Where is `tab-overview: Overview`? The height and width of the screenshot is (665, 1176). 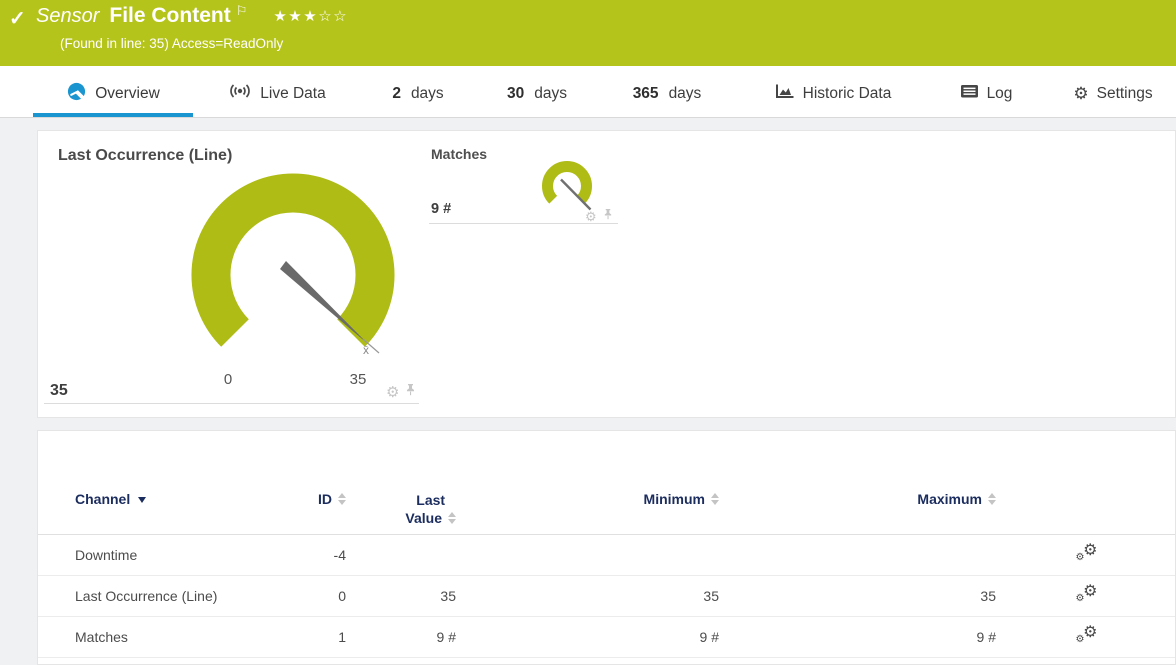
tab-overview: Overview is located at coordinates (113, 91).